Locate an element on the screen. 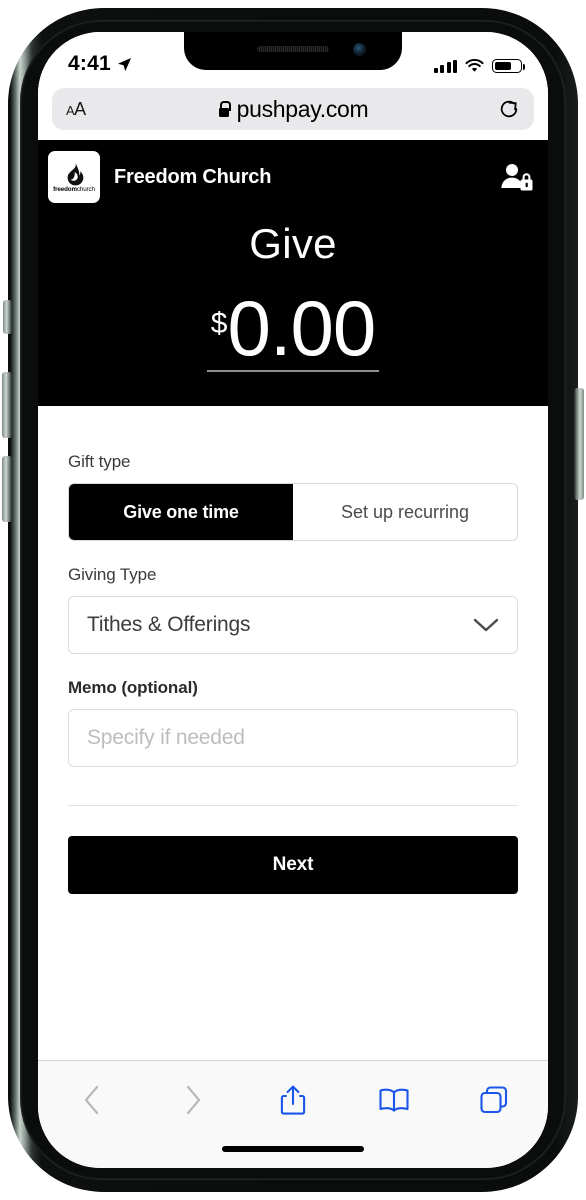 The image size is (586, 1200). give-hero: Give $ 0.00 is located at coordinates (293, 310).